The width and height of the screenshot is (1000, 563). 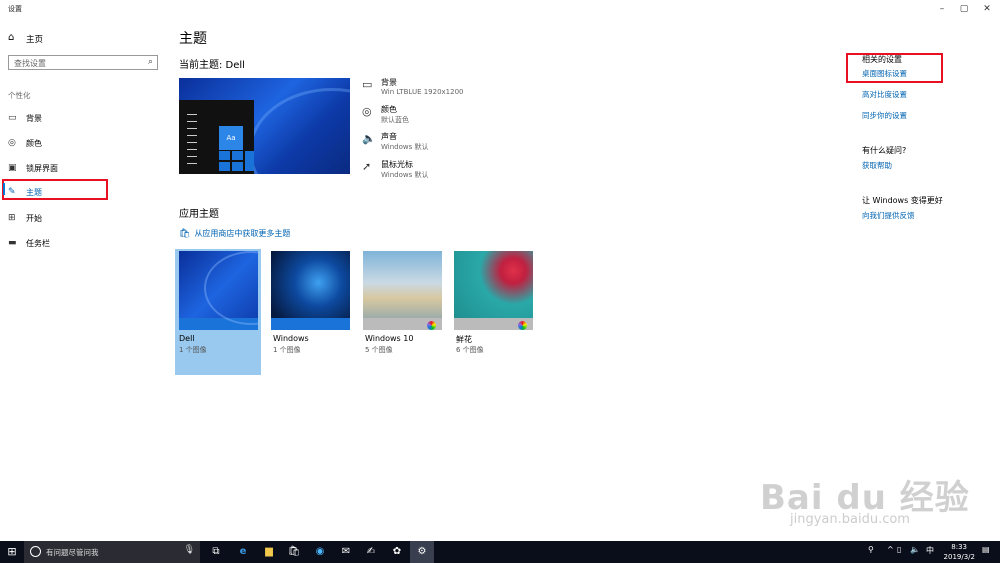 I want to click on start-icon: ⊞, so click(x=12, y=218).